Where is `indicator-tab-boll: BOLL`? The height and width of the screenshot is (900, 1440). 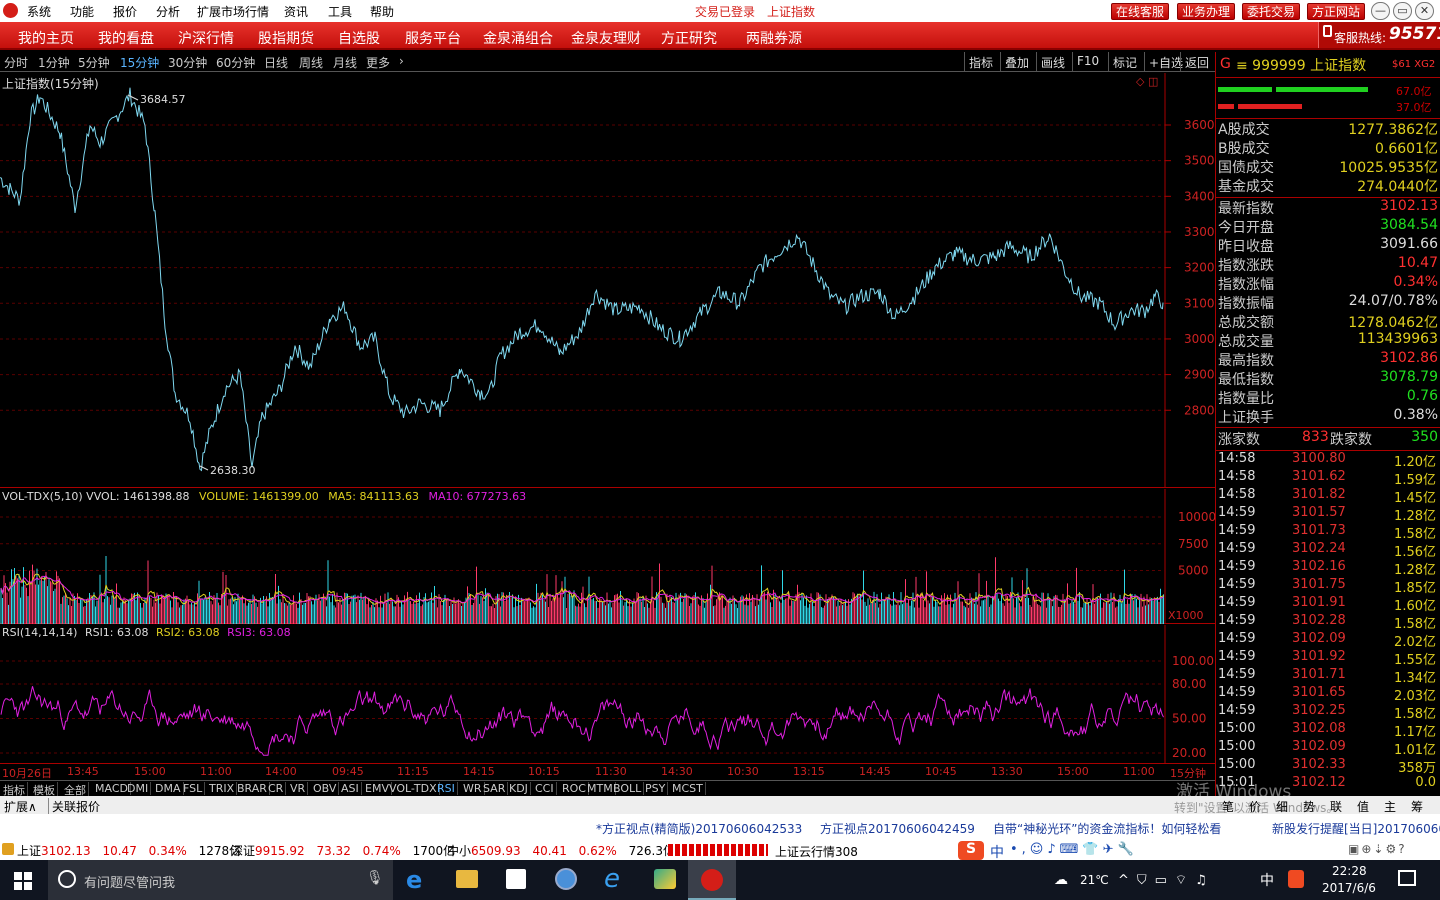 indicator-tab-boll: BOLL is located at coordinates (629, 788).